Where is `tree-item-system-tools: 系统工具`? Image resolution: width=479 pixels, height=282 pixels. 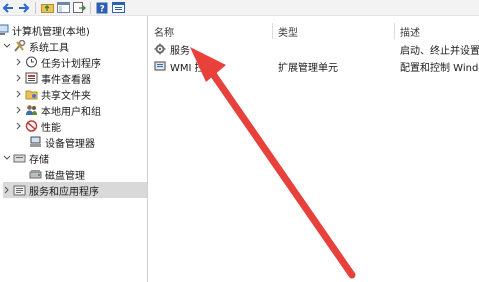 tree-item-system-tools: 系统工具 is located at coordinates (36, 46).